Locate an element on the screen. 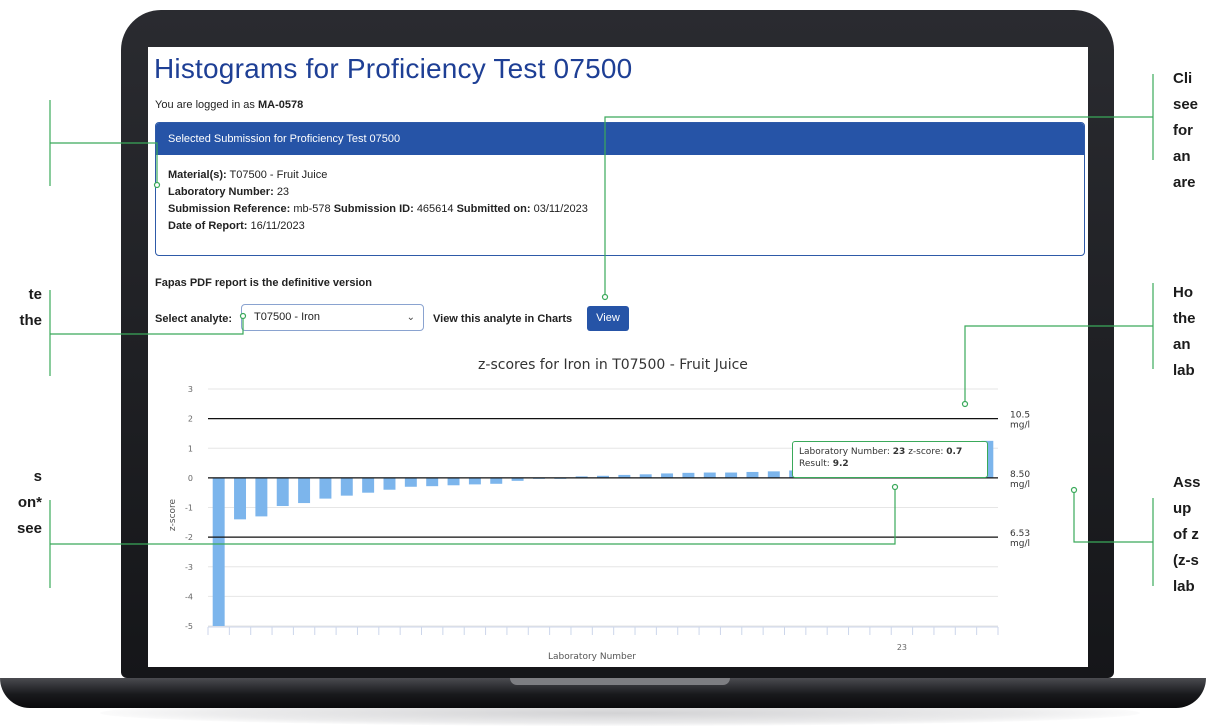 The width and height of the screenshot is (1206, 726). annotation-left-1-line-2: the is located at coordinates (31, 320).